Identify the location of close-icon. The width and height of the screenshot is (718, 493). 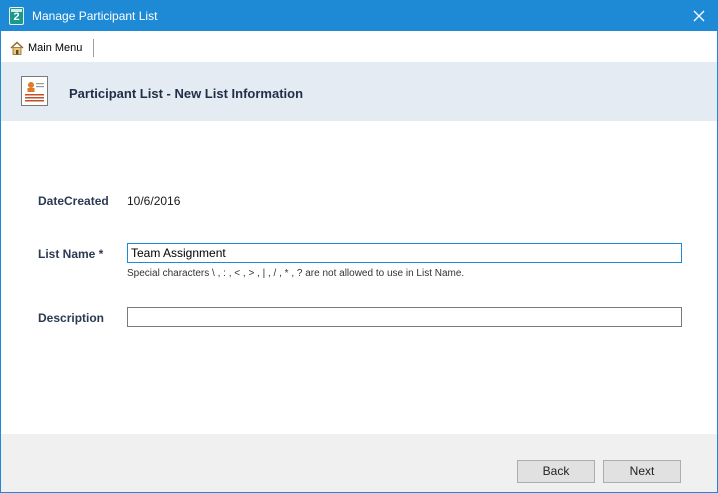
(699, 16).